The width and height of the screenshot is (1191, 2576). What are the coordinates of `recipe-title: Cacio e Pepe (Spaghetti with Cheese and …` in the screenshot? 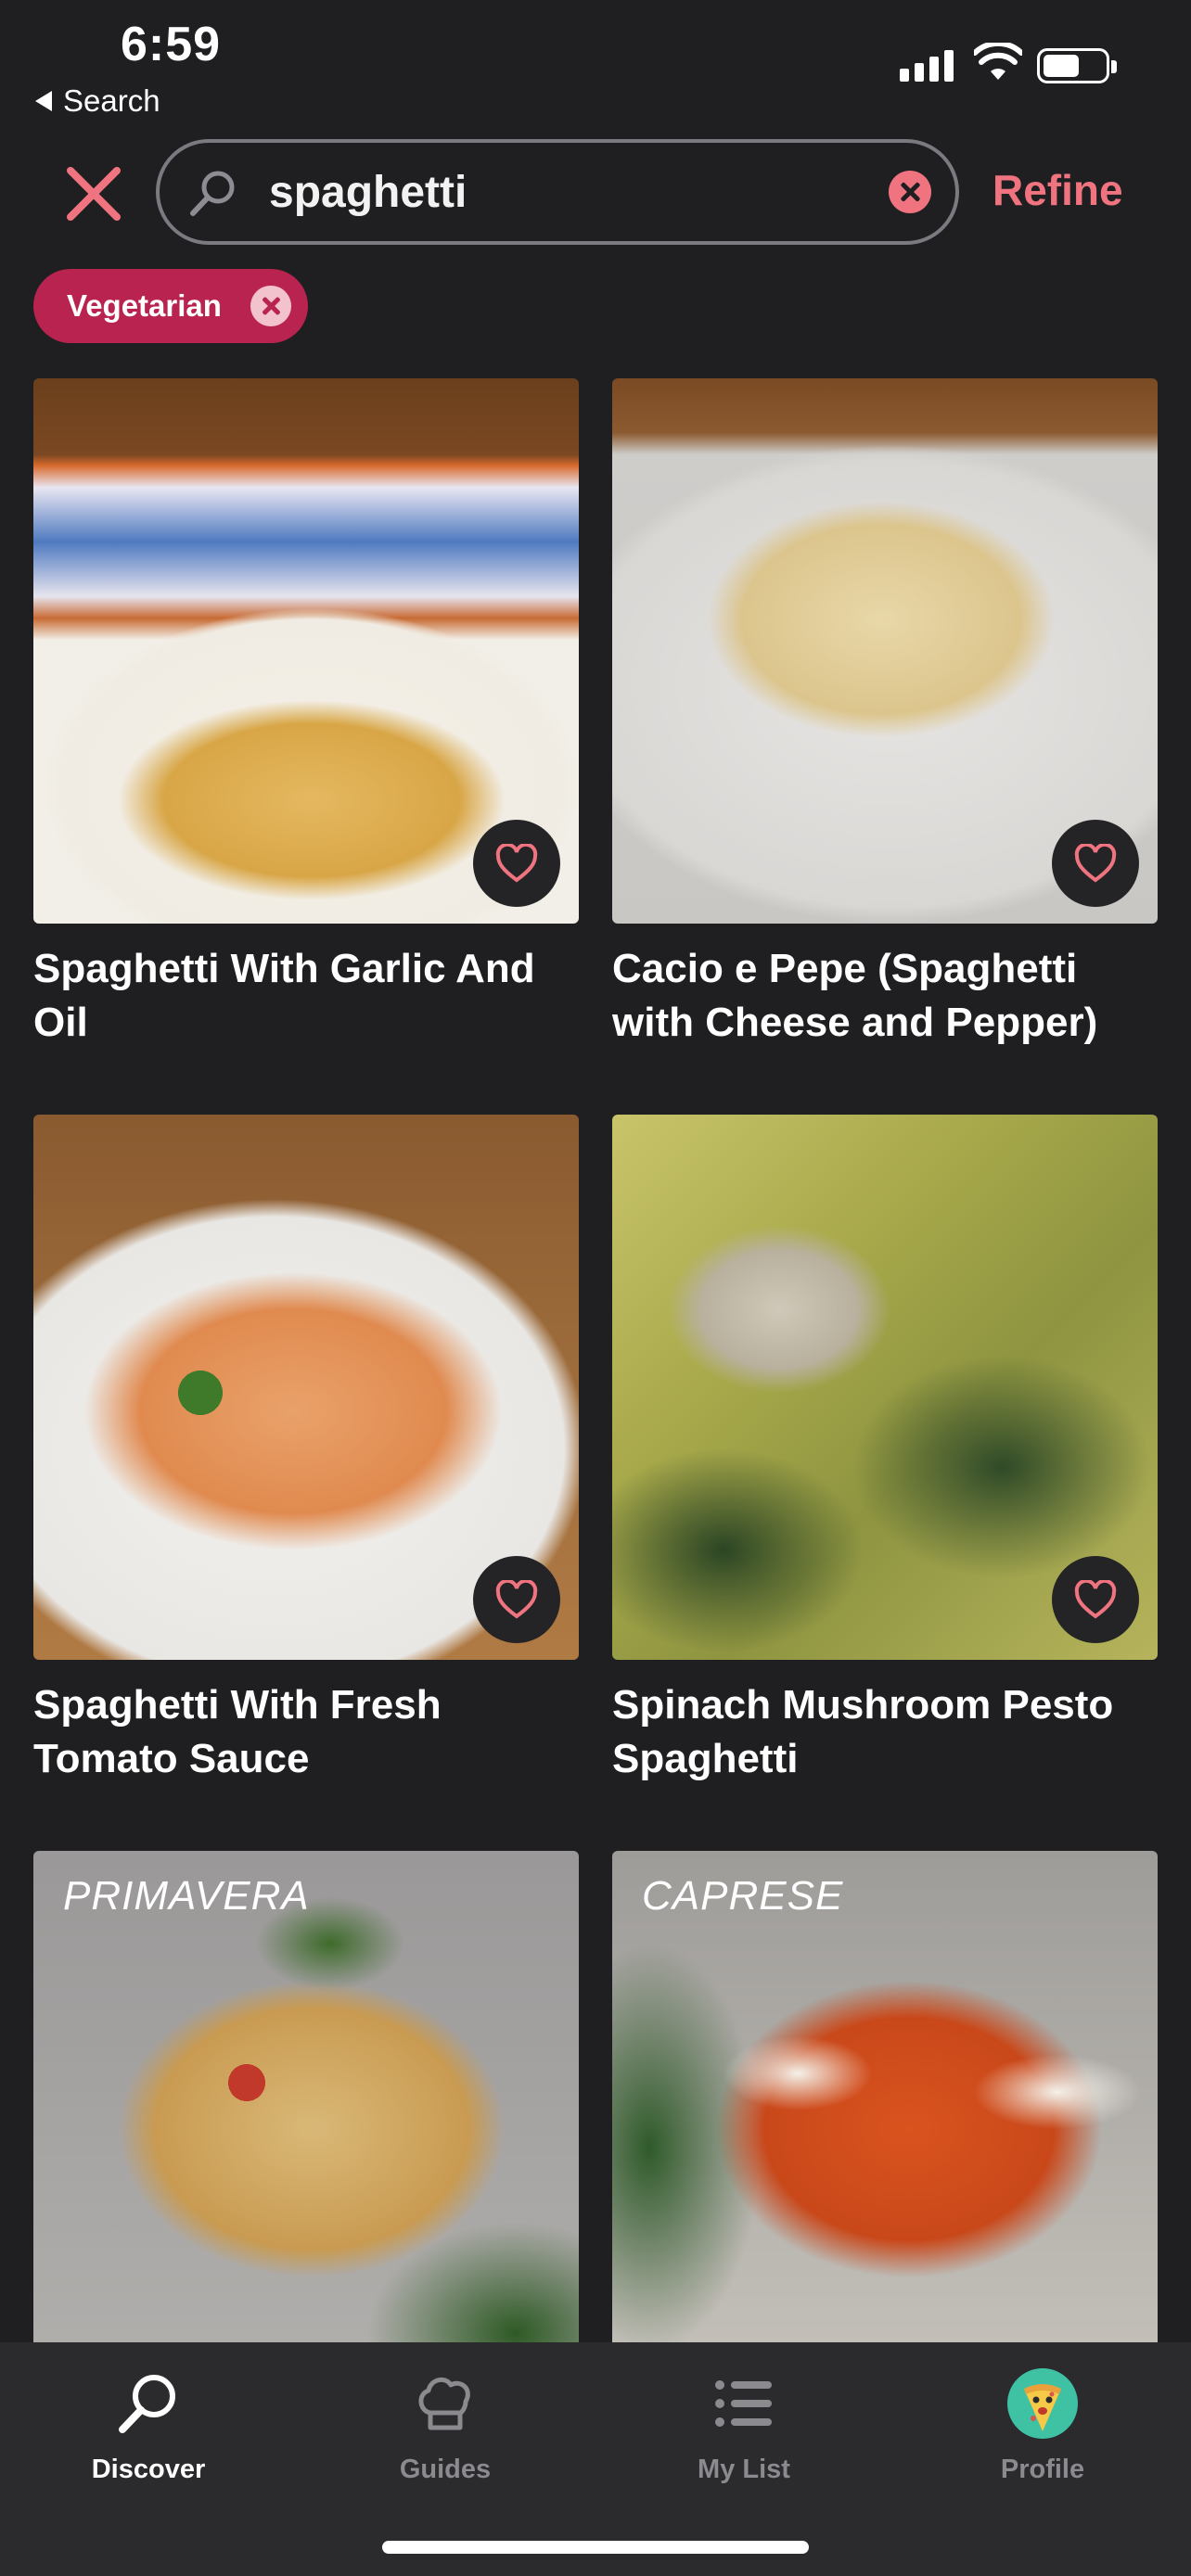 It's located at (885, 996).